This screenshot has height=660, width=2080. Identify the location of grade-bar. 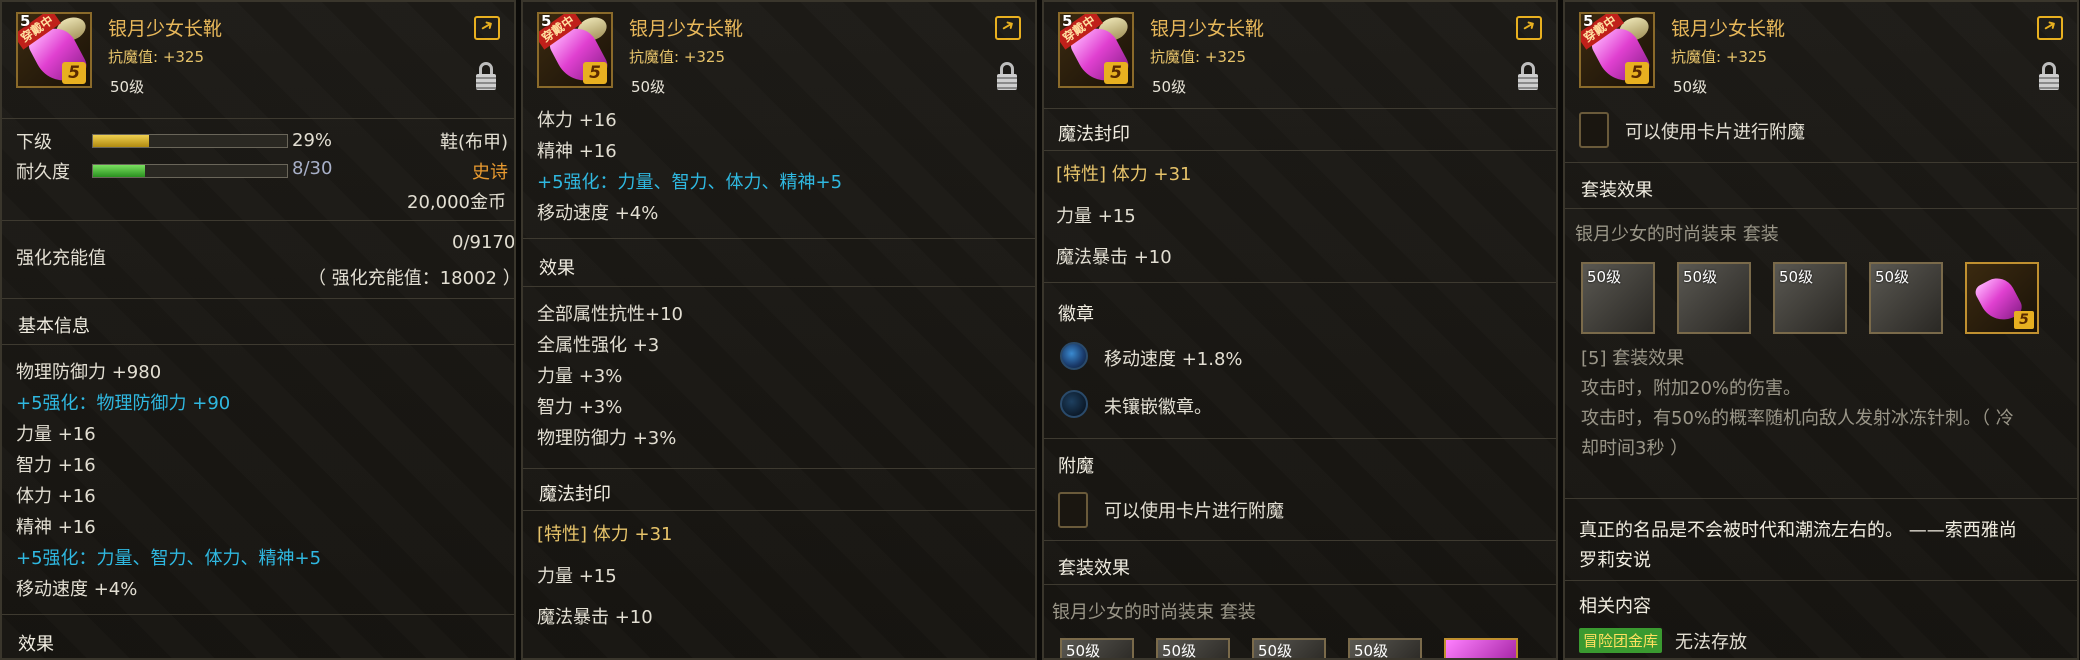
(190, 141).